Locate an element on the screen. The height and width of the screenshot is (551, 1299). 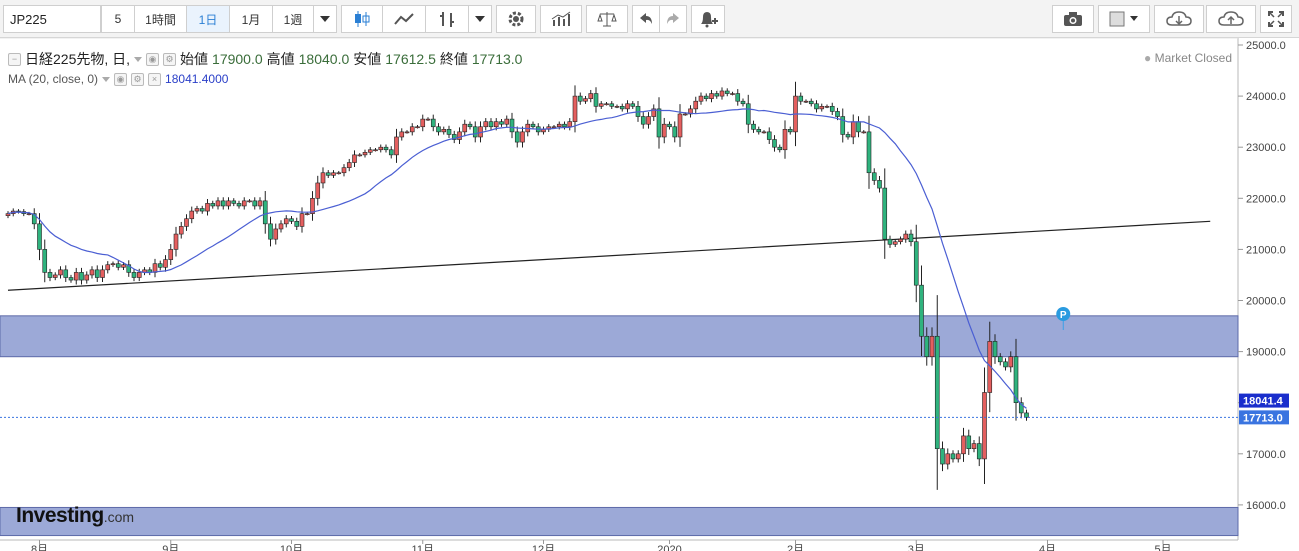
y-tick-label: 24000.0 is located at coordinates (1266, 97).